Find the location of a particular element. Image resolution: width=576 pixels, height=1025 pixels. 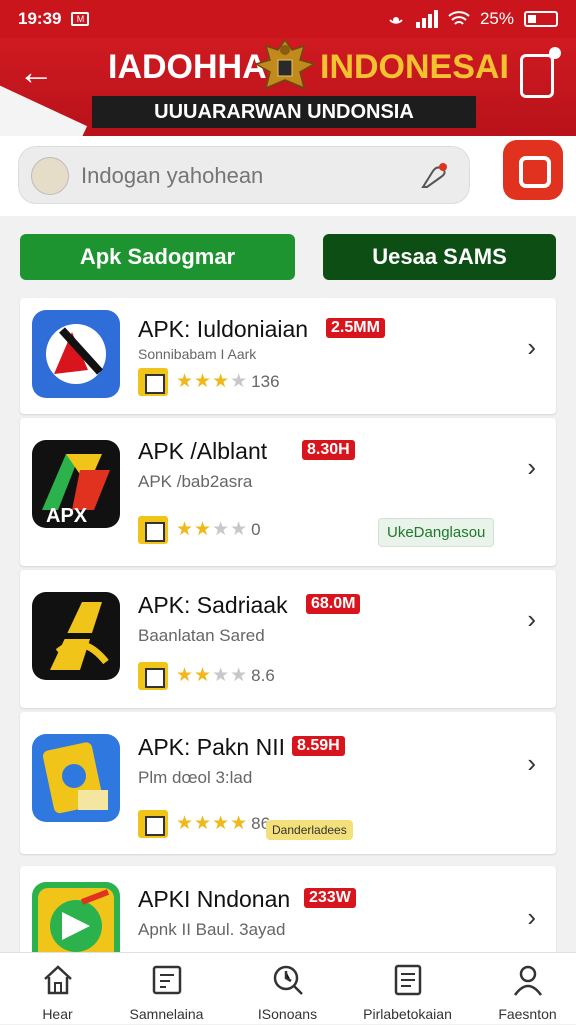

rating-count: 0 is located at coordinates (256, 529).